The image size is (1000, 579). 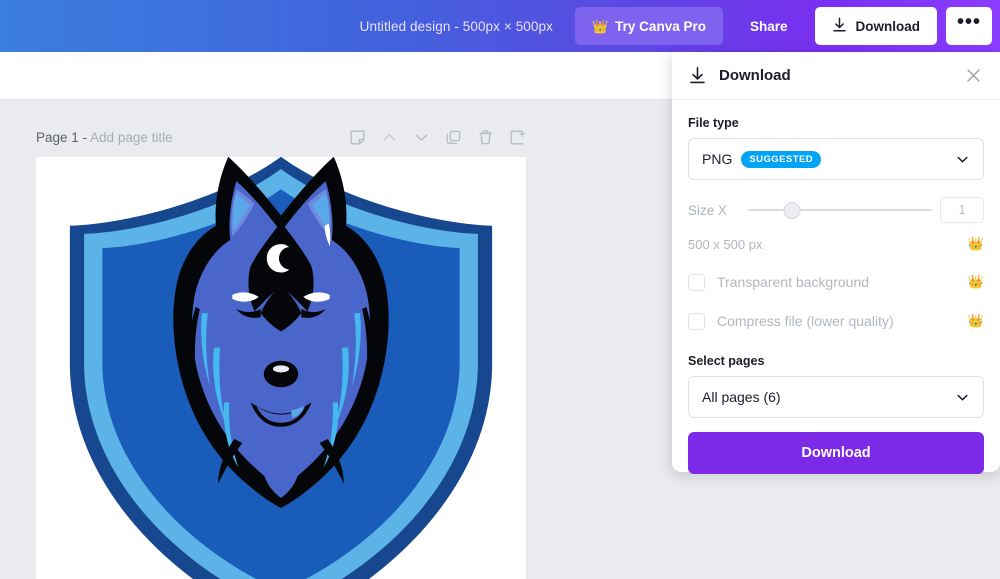 I want to click on wolf-nose, so click(x=281, y=374).